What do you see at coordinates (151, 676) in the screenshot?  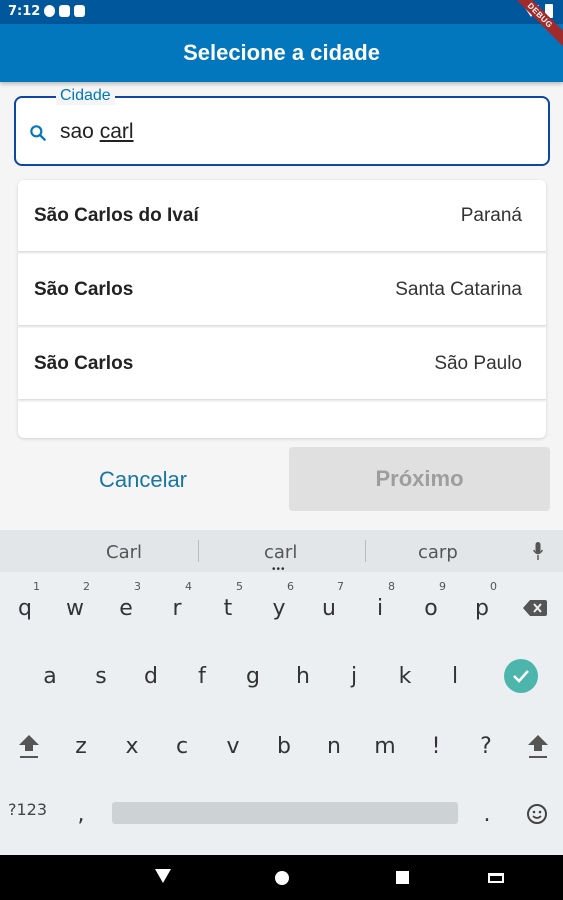 I see `key-d: d` at bounding box center [151, 676].